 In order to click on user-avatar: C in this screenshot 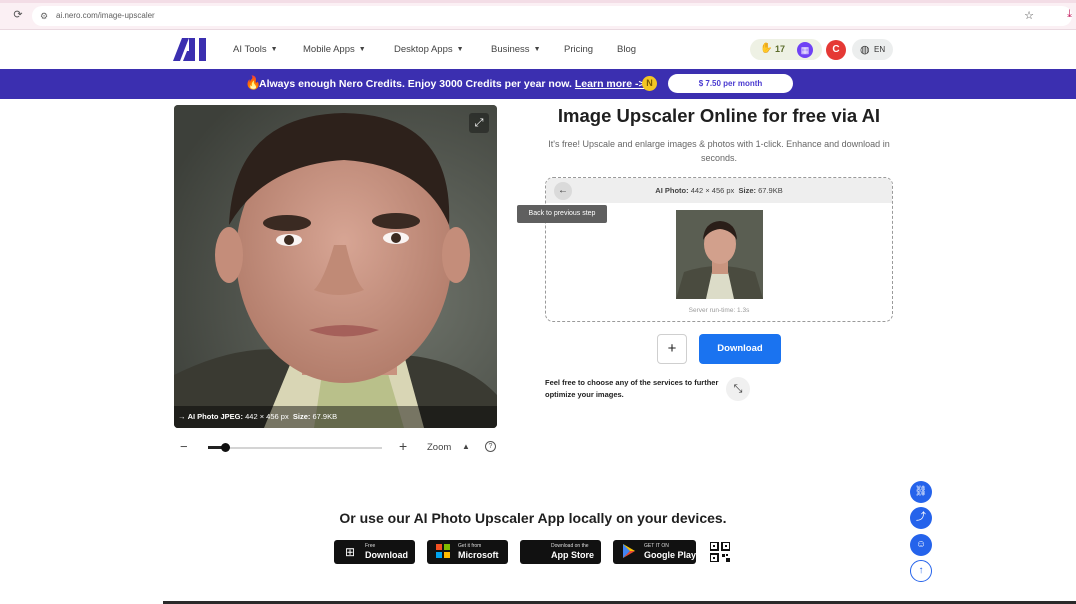, I will do `click(836, 50)`.